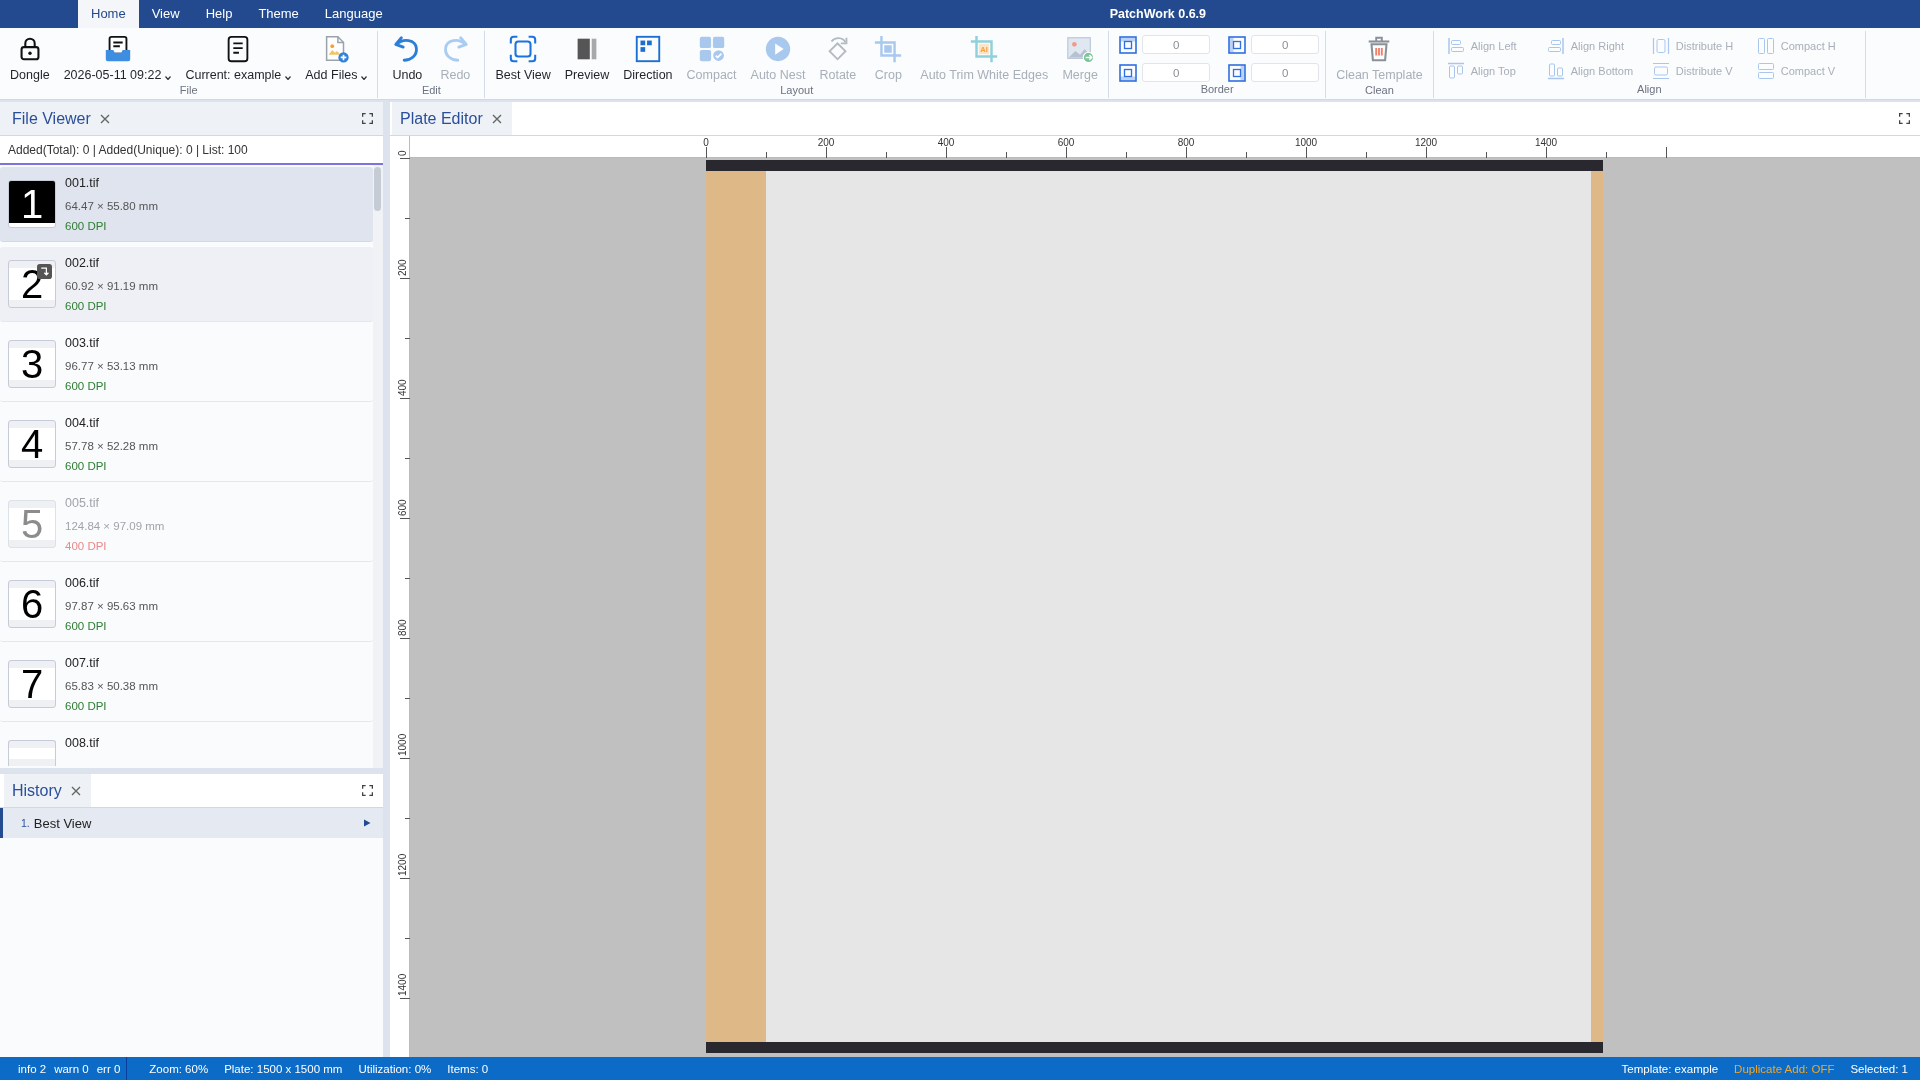 The height and width of the screenshot is (1080, 1920). I want to click on align-top-icon, so click(1455, 71).